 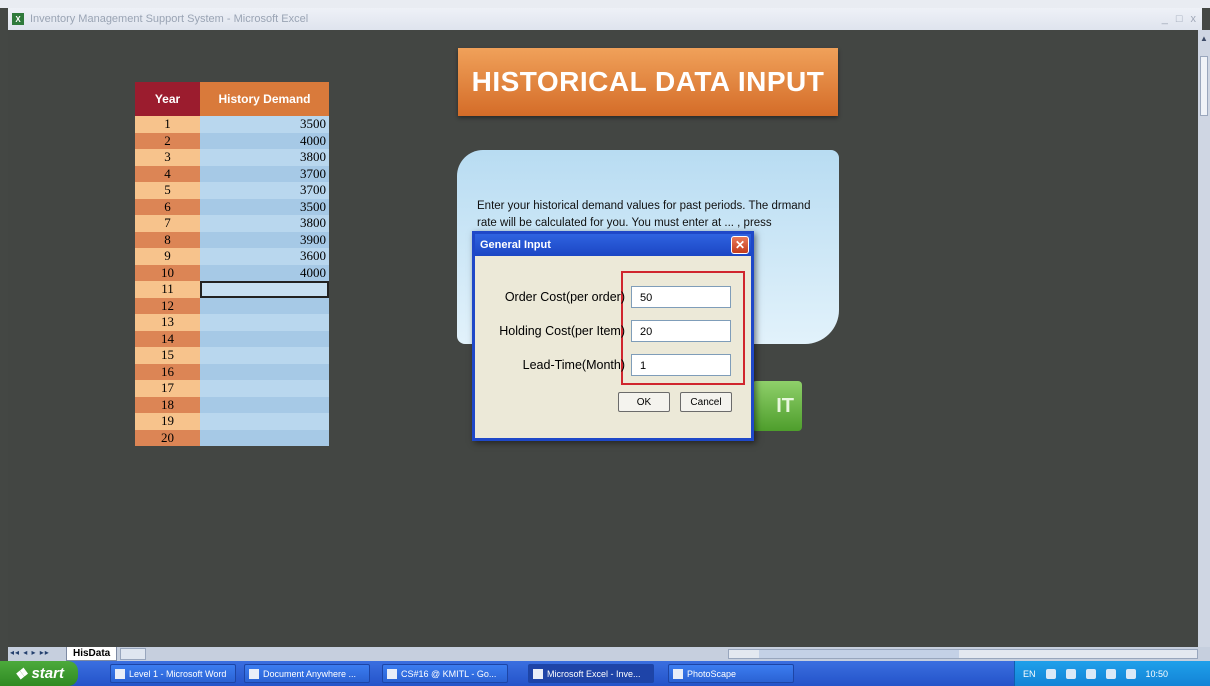 What do you see at coordinates (167, 124) in the screenshot?
I see `year-cell: 1` at bounding box center [167, 124].